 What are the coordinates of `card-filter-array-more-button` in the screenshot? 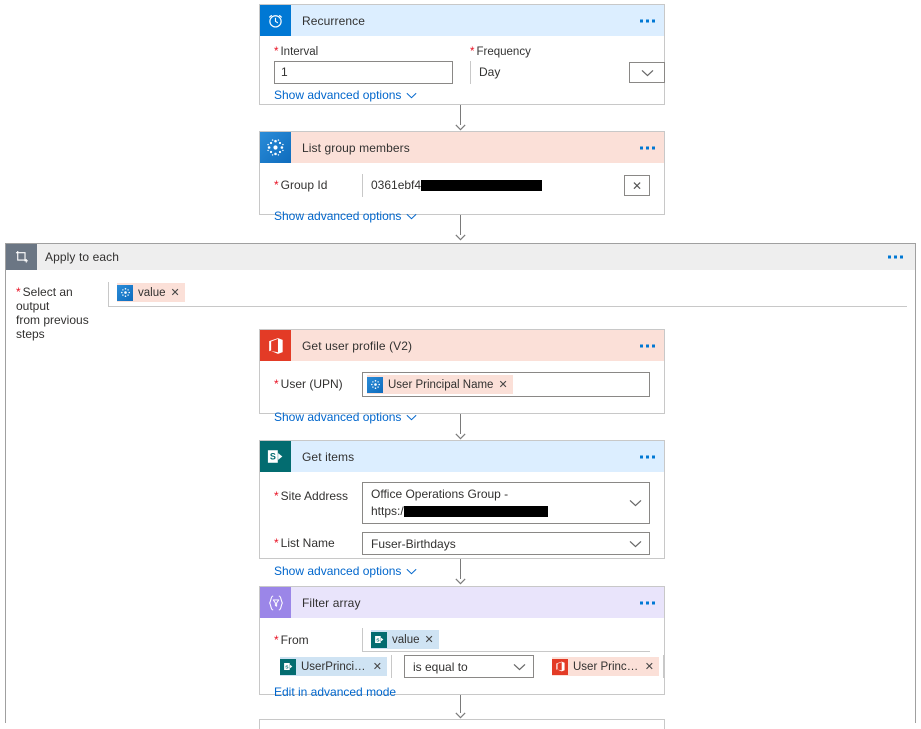 It's located at (647, 602).